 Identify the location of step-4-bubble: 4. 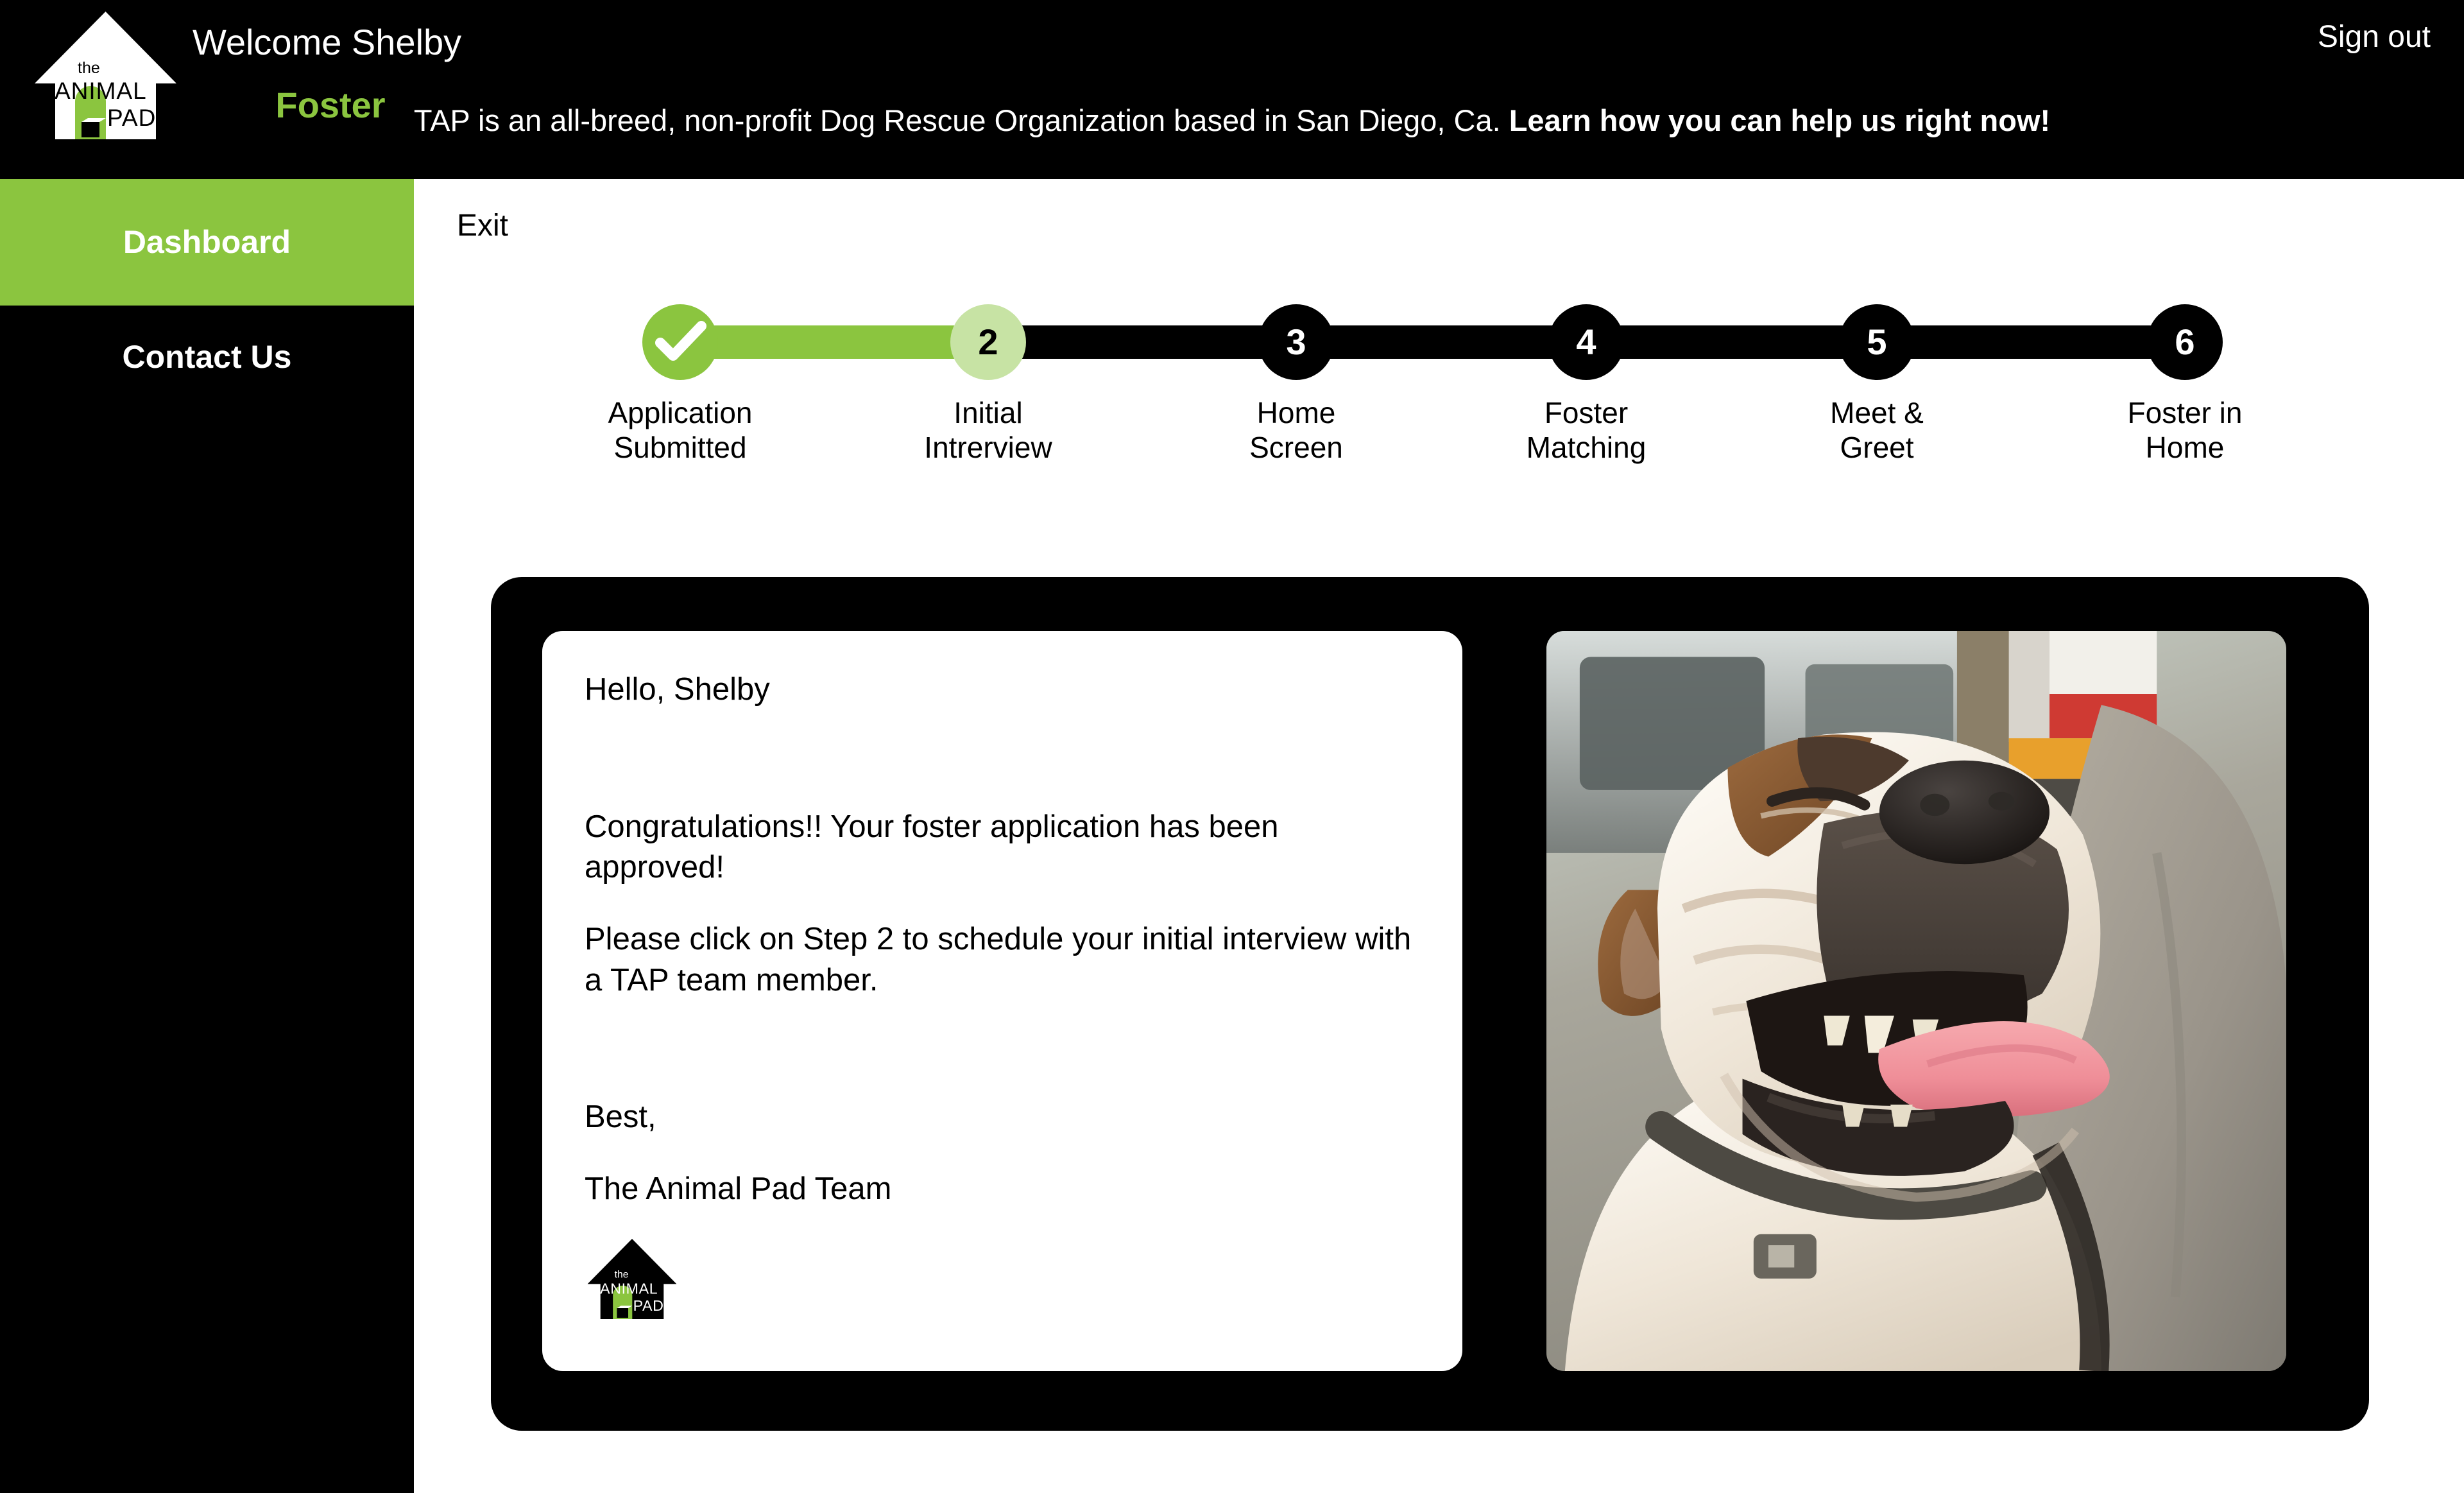
(1586, 342).